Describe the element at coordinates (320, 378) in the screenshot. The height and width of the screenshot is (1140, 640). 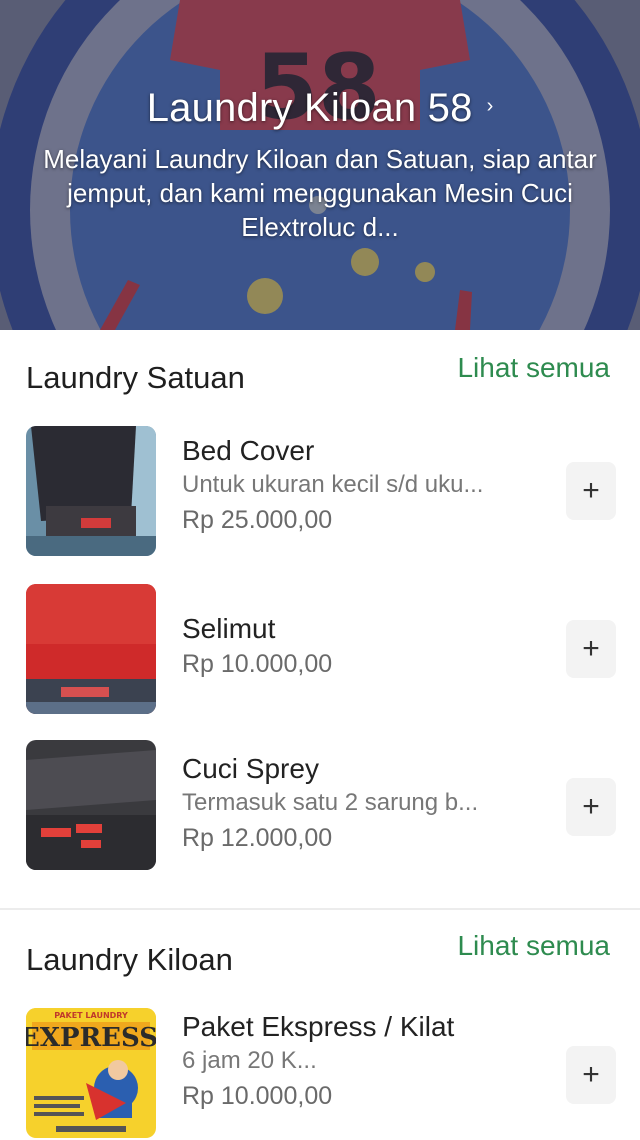
I see `section-header: Laundry Satuan Lihat semua` at that location.